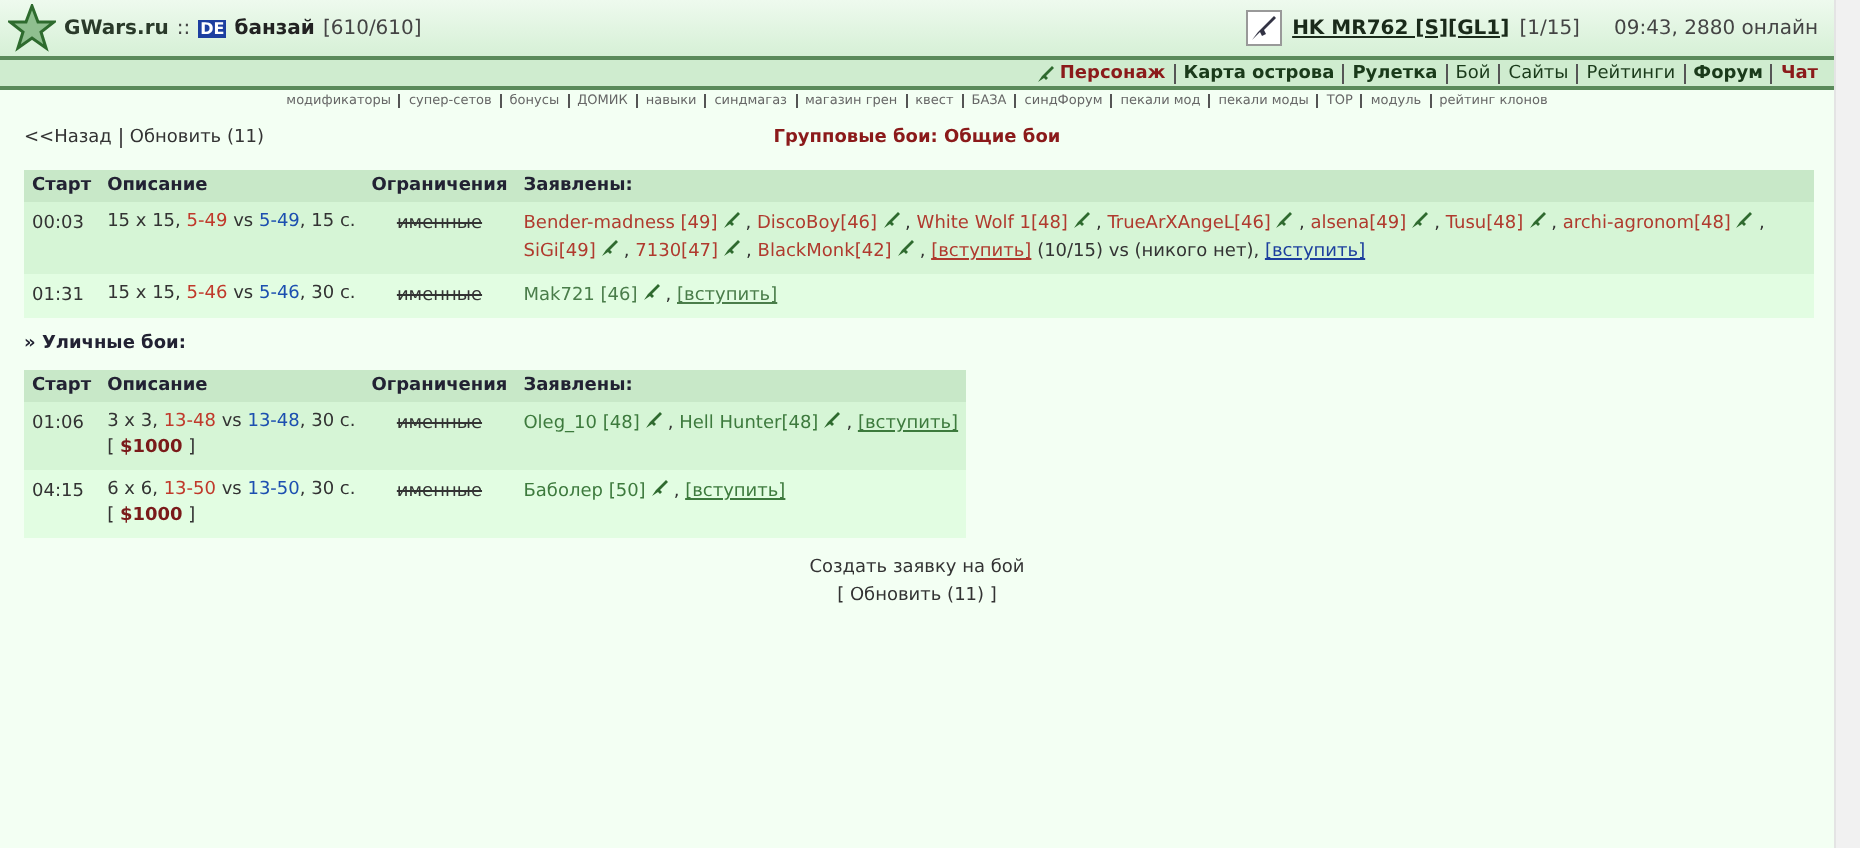 This screenshot has width=1860, height=848. What do you see at coordinates (1395, 73) in the screenshot?
I see `nav-link: Рулетка` at bounding box center [1395, 73].